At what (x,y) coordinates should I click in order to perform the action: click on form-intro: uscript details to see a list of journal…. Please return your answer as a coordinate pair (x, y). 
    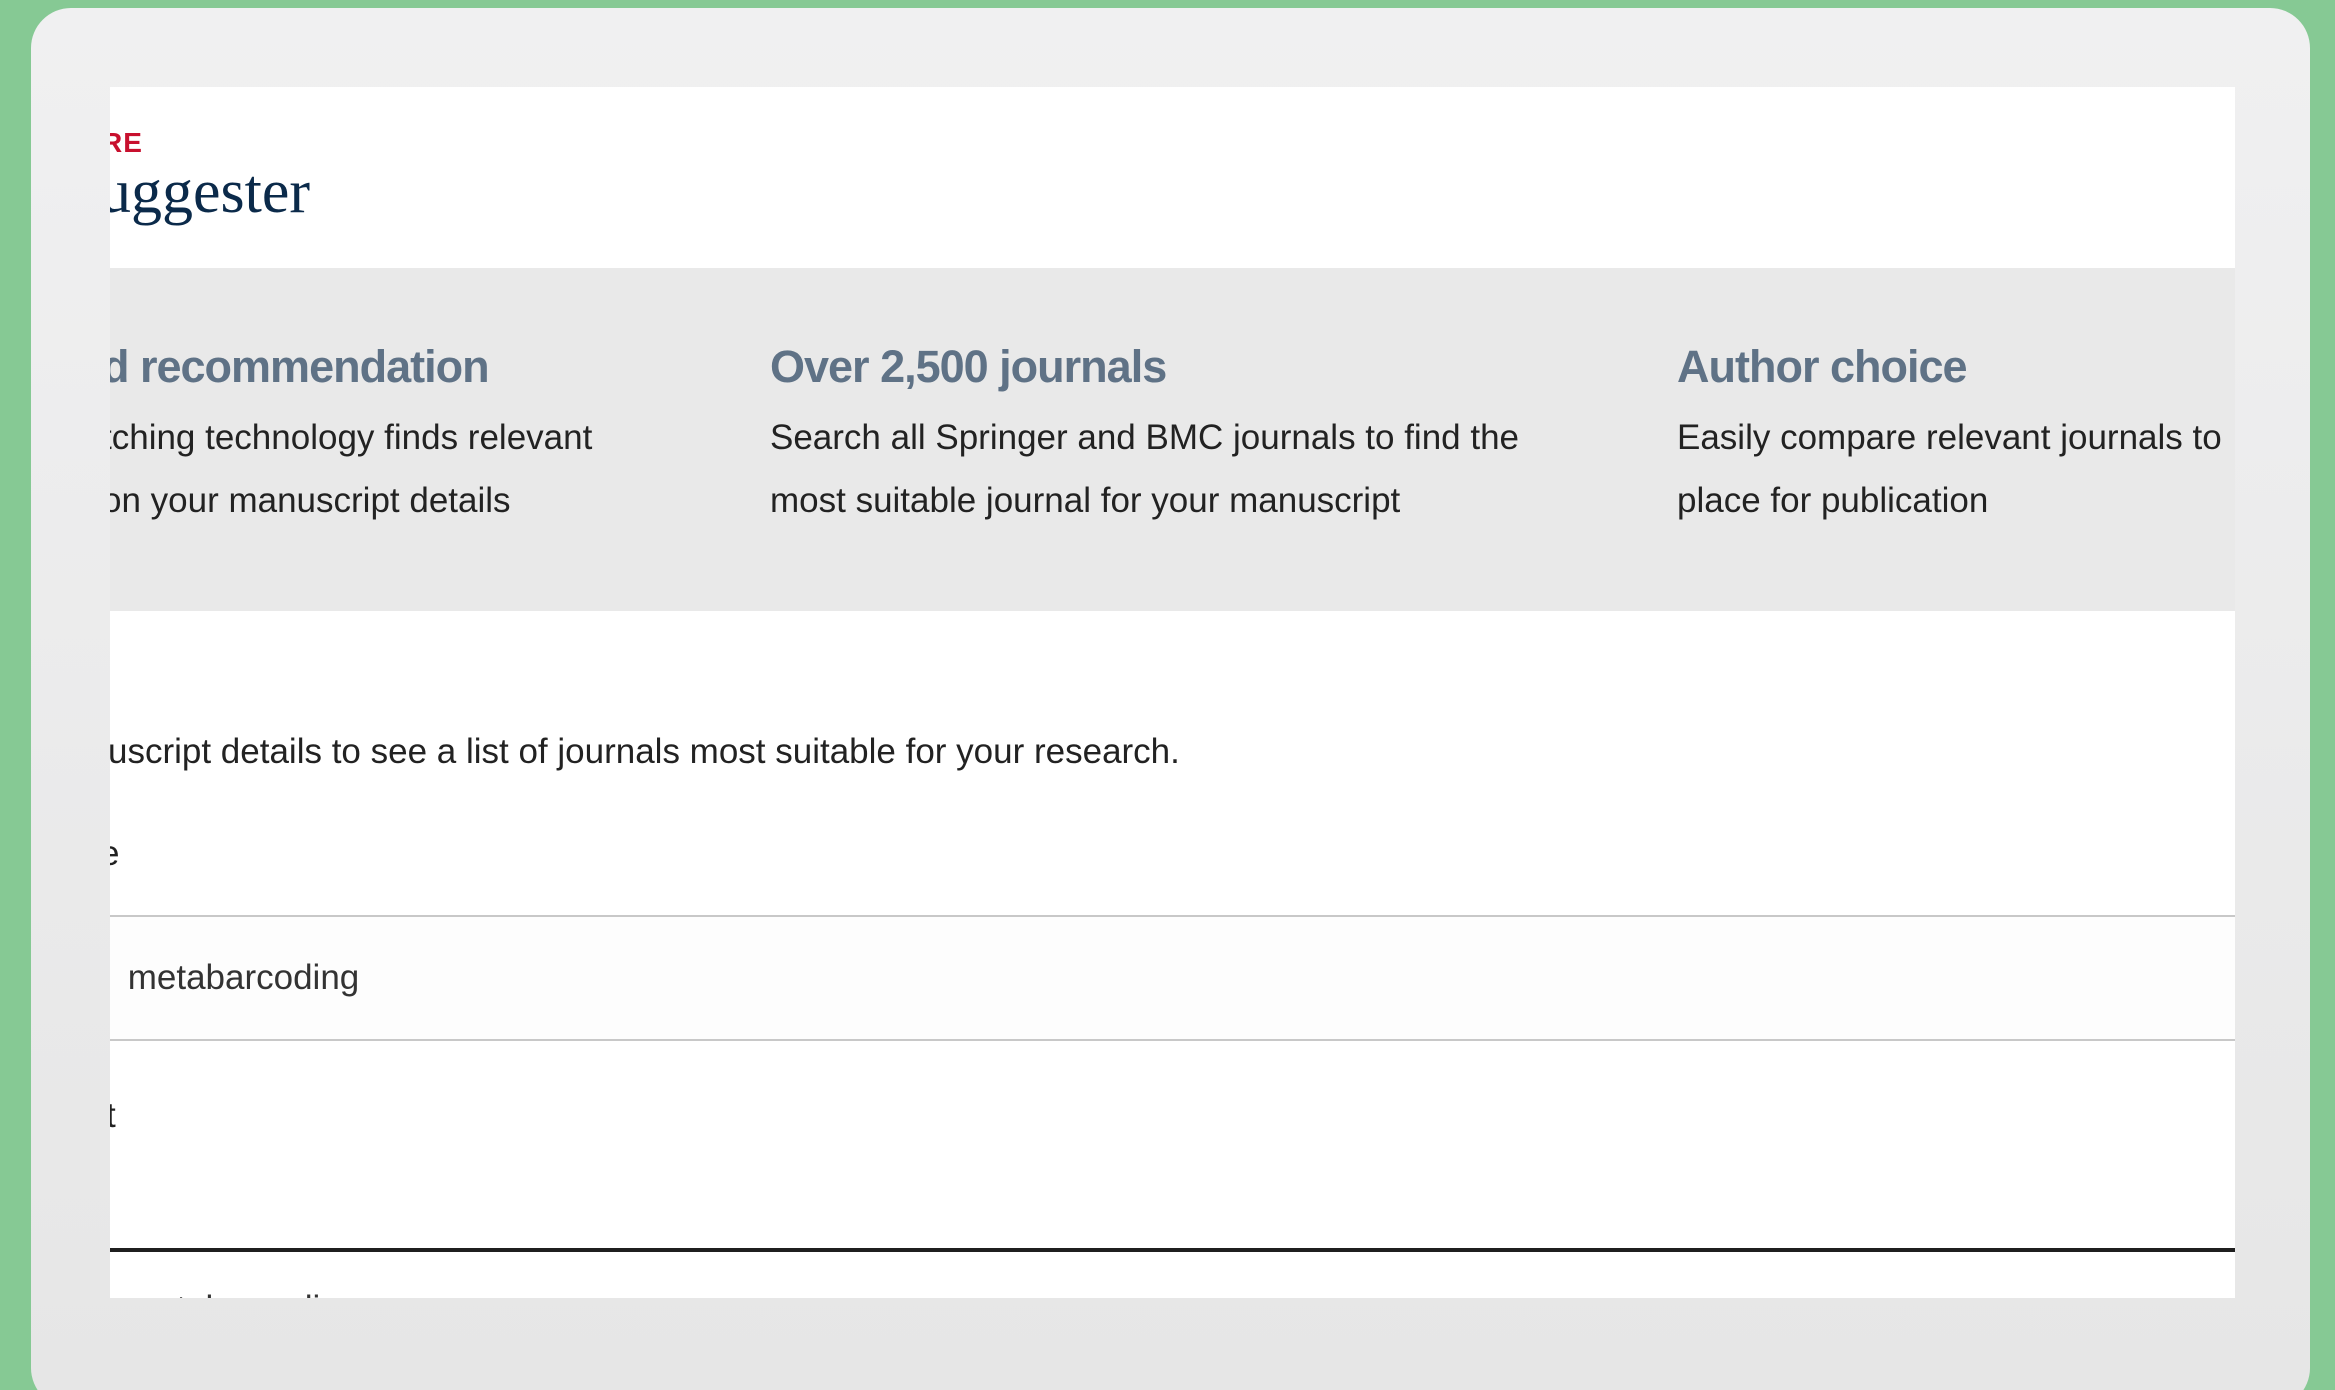
    Looking at the image, I should click on (645, 751).